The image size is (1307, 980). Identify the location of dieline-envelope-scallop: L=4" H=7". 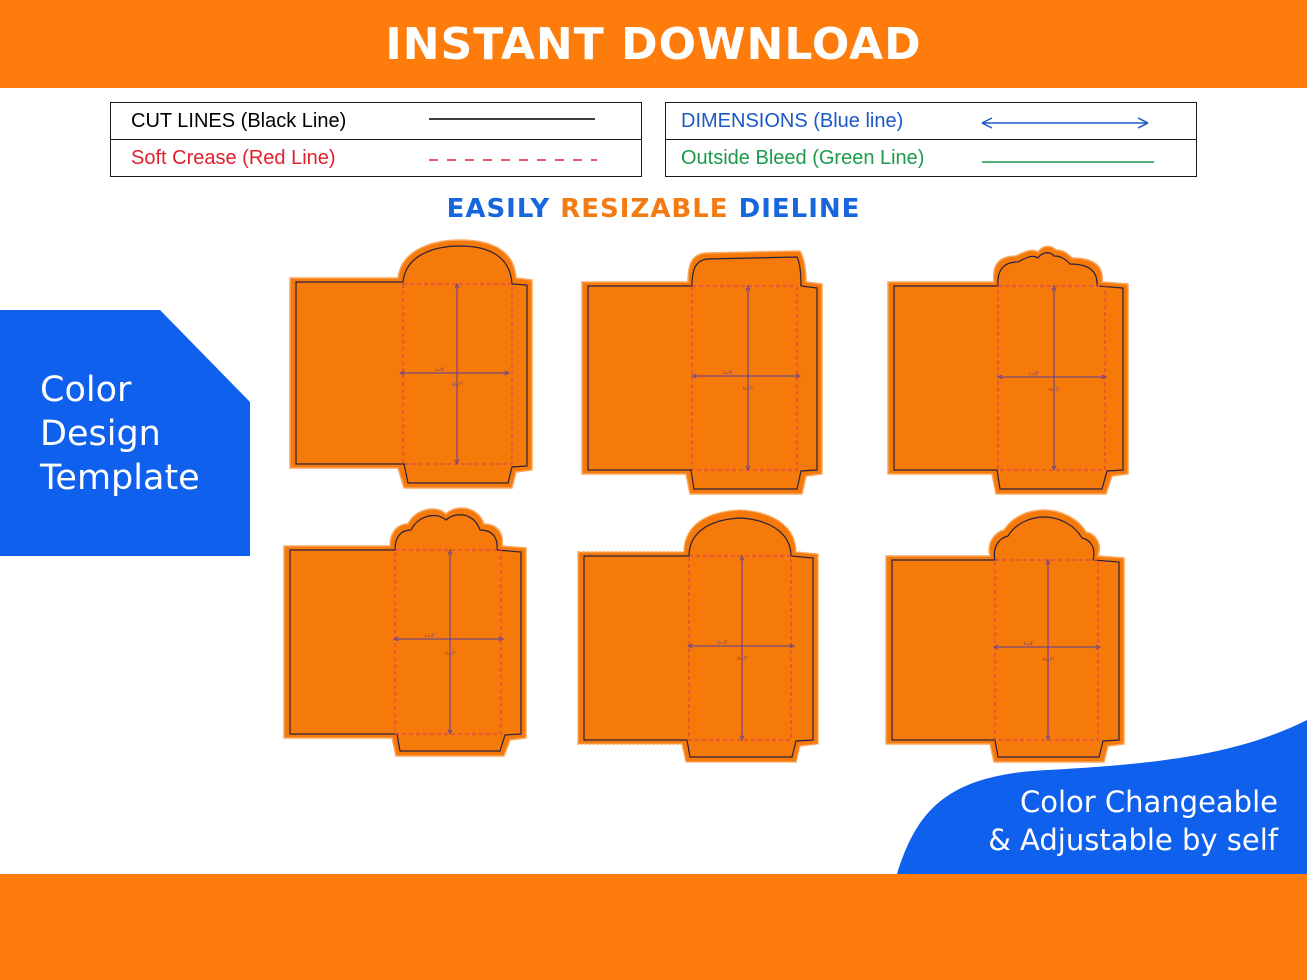
(698, 636).